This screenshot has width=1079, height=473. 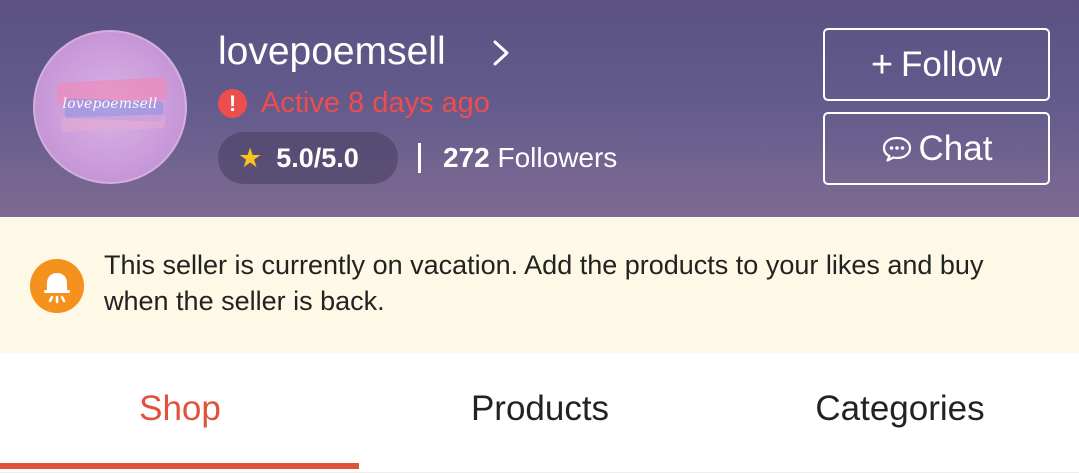 What do you see at coordinates (419, 158) in the screenshot?
I see `stats-divider` at bounding box center [419, 158].